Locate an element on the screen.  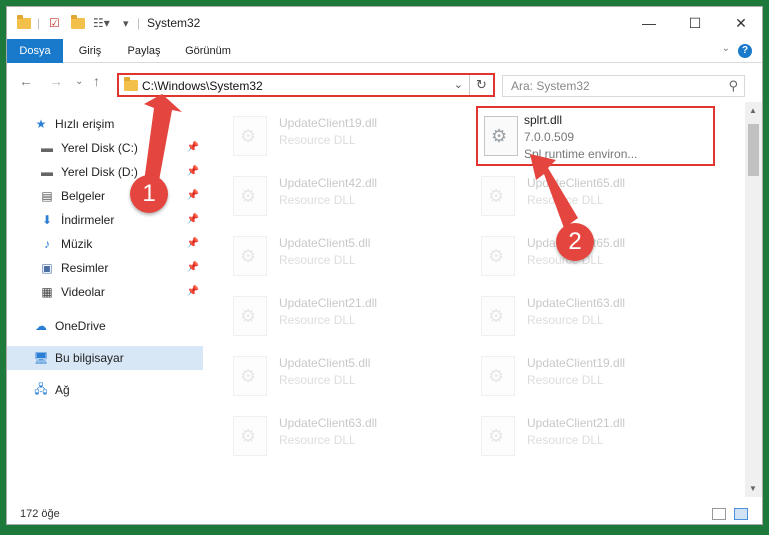
star-icon: ★ is located at coordinates (41, 124).